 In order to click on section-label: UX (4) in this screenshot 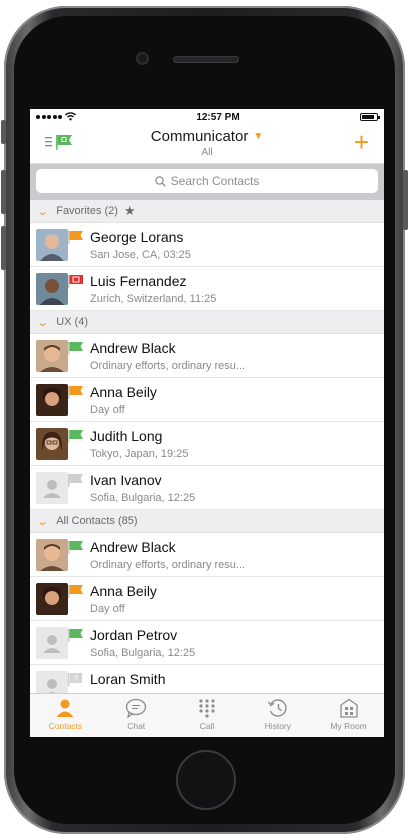, I will do `click(72, 322)`.